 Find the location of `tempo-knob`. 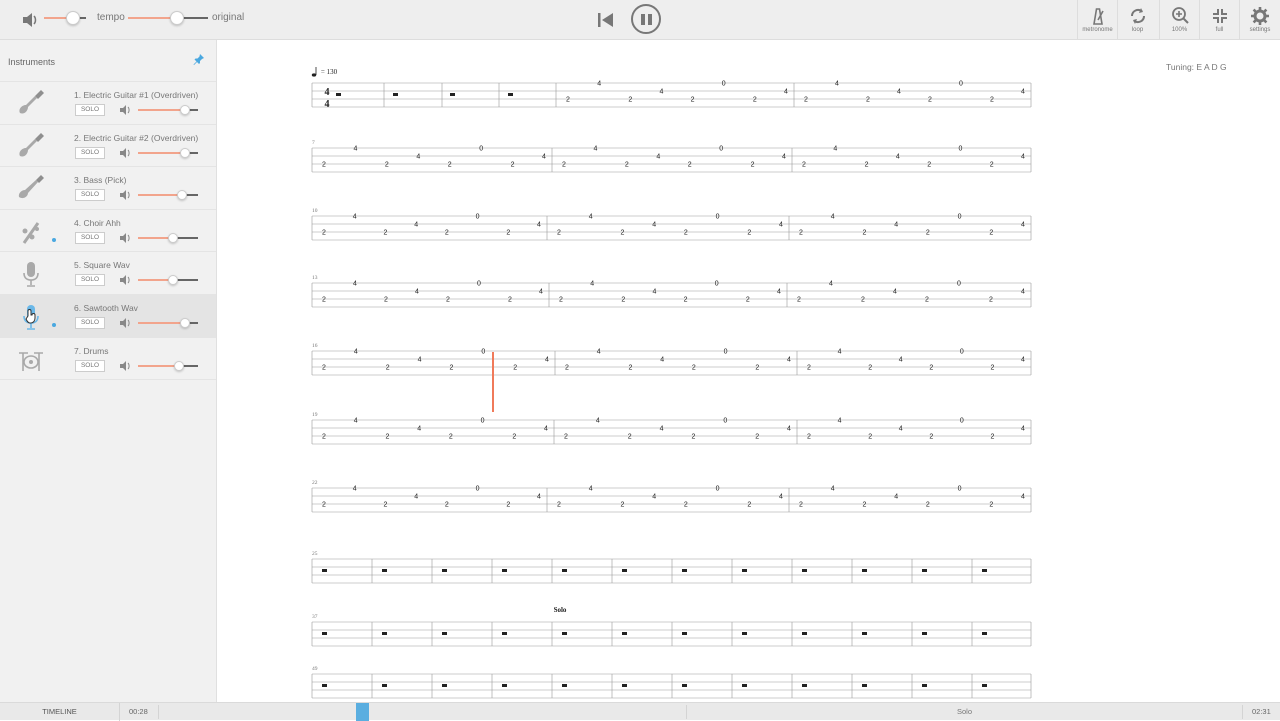

tempo-knob is located at coordinates (177, 18).